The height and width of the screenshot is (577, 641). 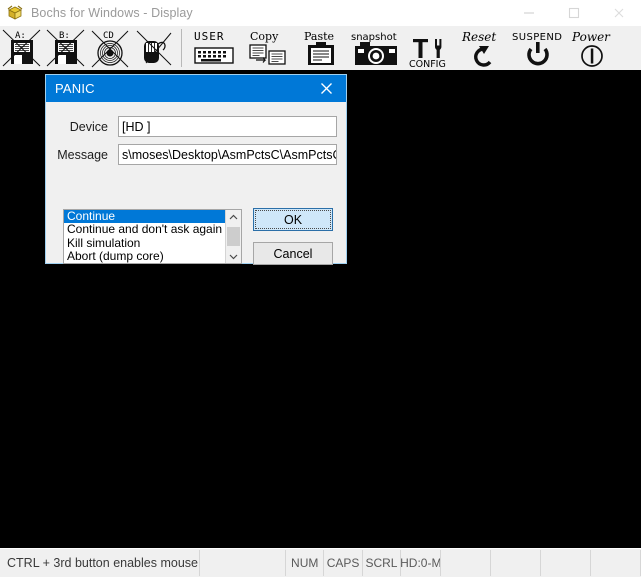 What do you see at coordinates (209, 36) in the screenshot?
I see `svg-text: USER` at bounding box center [209, 36].